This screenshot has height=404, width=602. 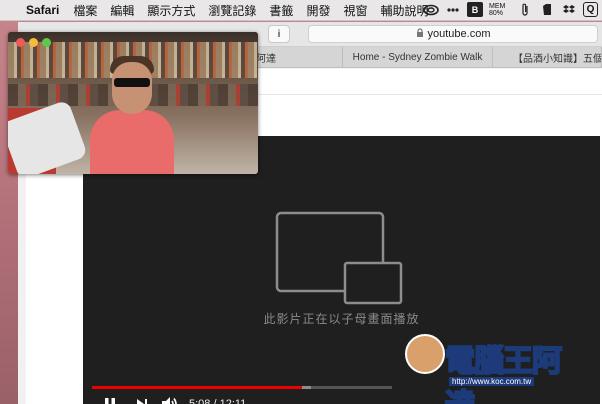 What do you see at coordinates (122, 10) in the screenshot?
I see `menu-edit: 編輯` at bounding box center [122, 10].